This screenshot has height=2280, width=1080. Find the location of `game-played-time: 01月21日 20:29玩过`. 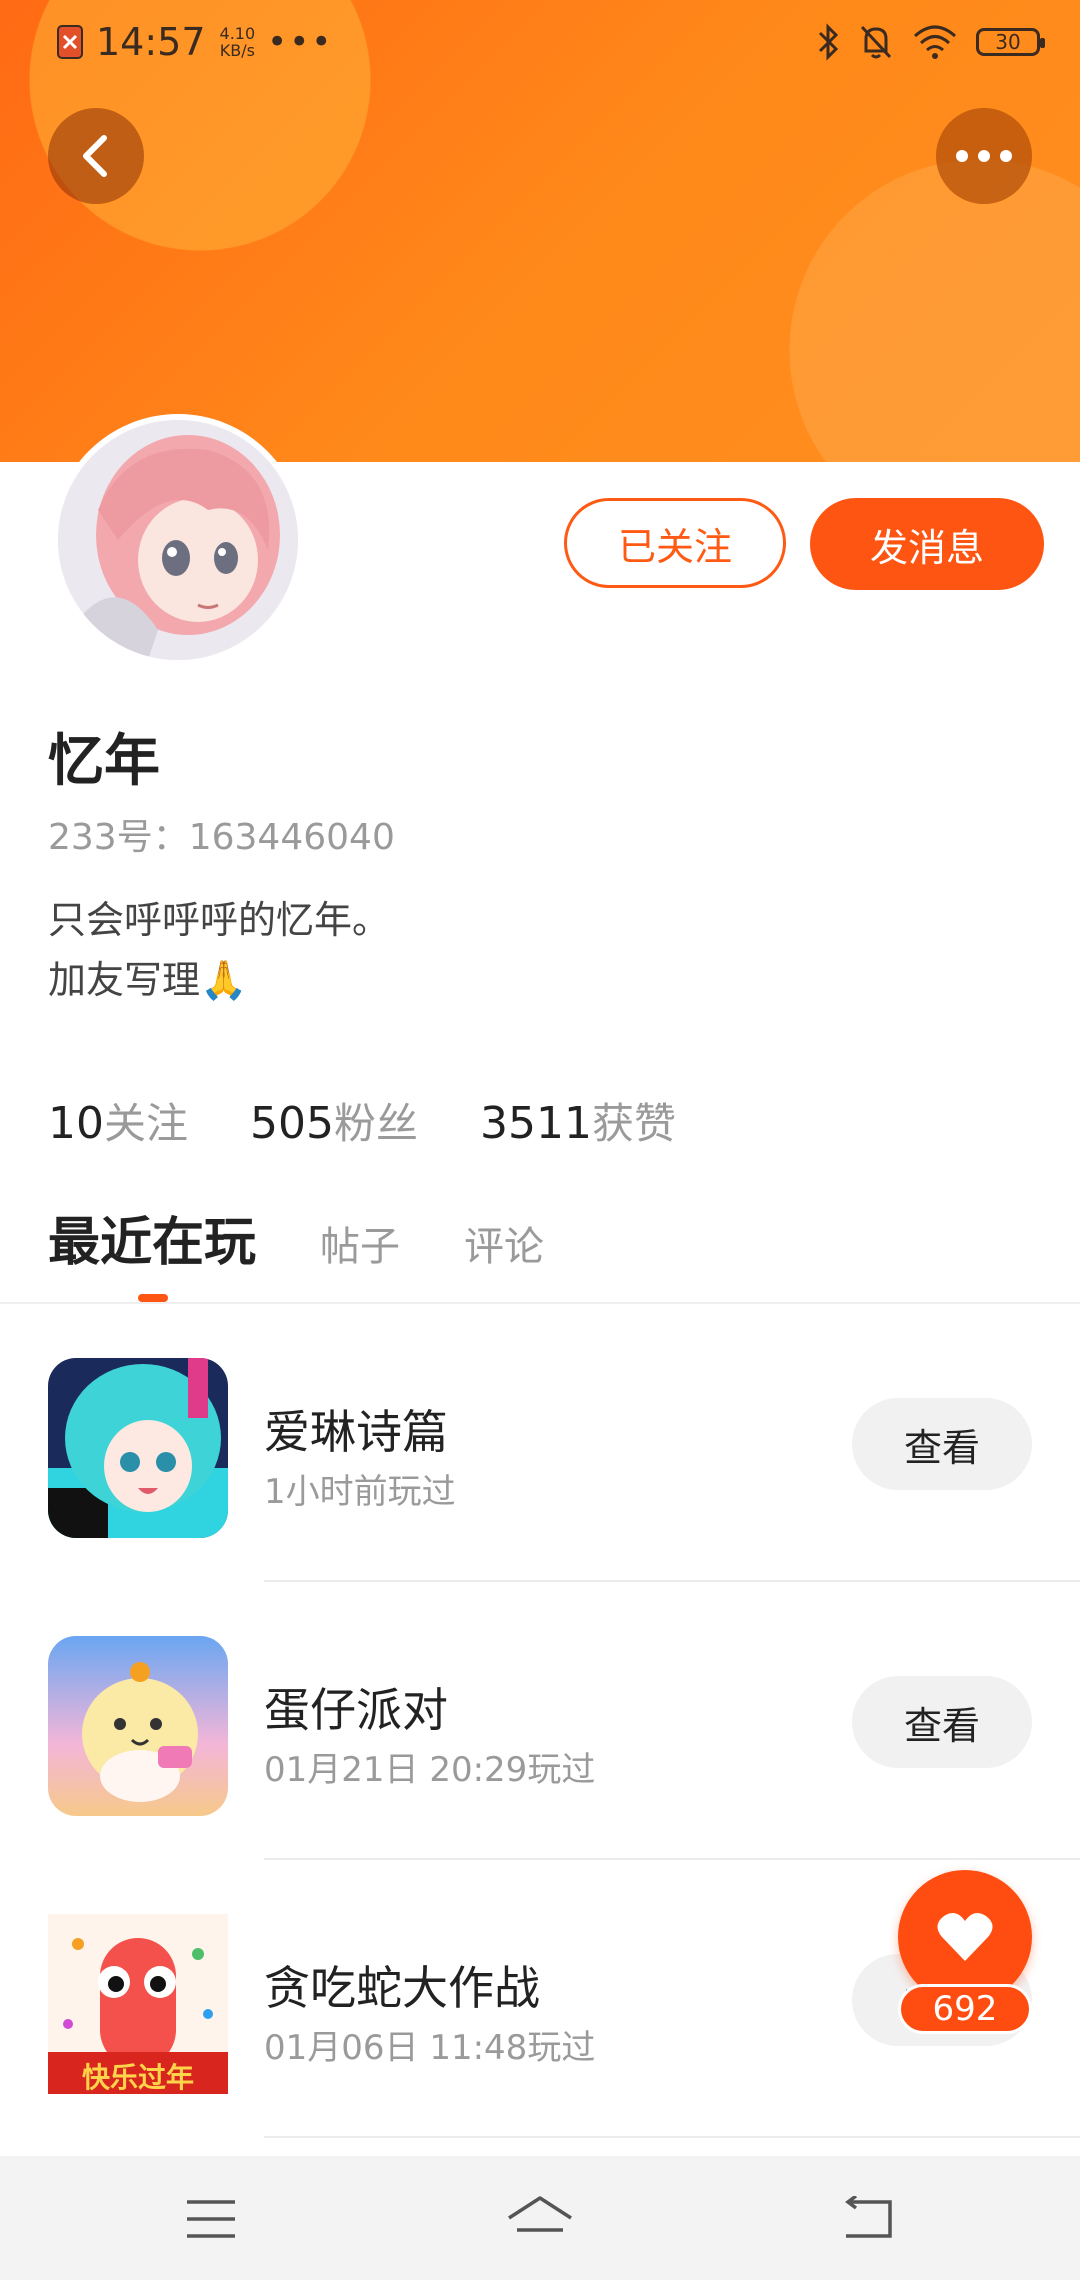

game-played-time: 01月21日 20:29玩过 is located at coordinates (430, 1770).